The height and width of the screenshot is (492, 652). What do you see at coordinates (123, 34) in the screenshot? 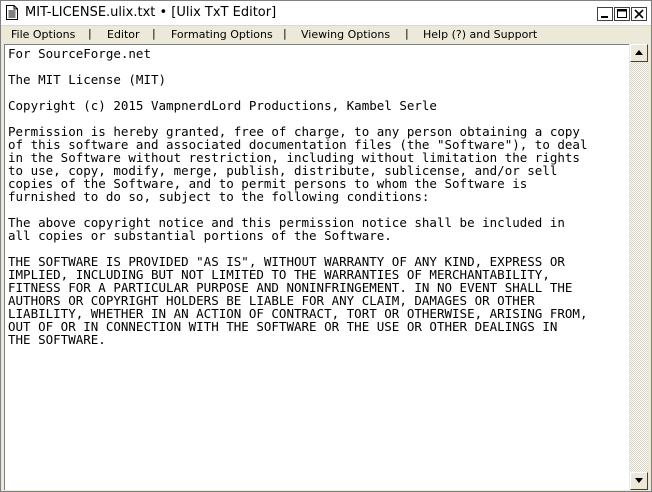
I see `menu-editor: Editor` at bounding box center [123, 34].